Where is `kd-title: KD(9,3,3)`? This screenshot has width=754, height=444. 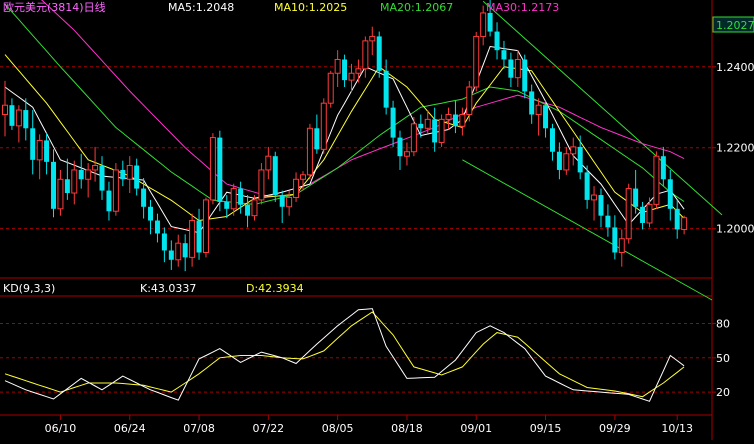 kd-title: KD(9,3,3) is located at coordinates (29, 288).